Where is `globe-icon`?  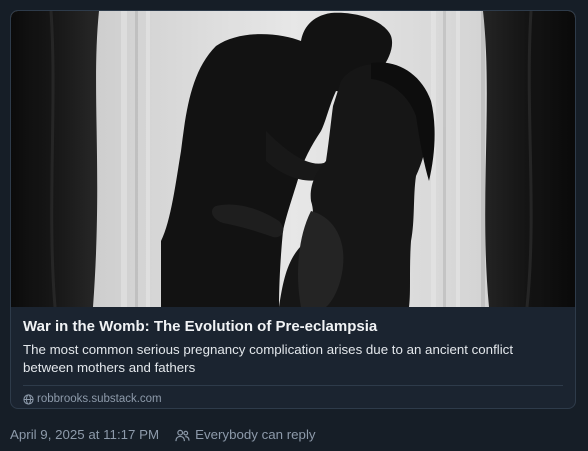 globe-icon is located at coordinates (28, 399).